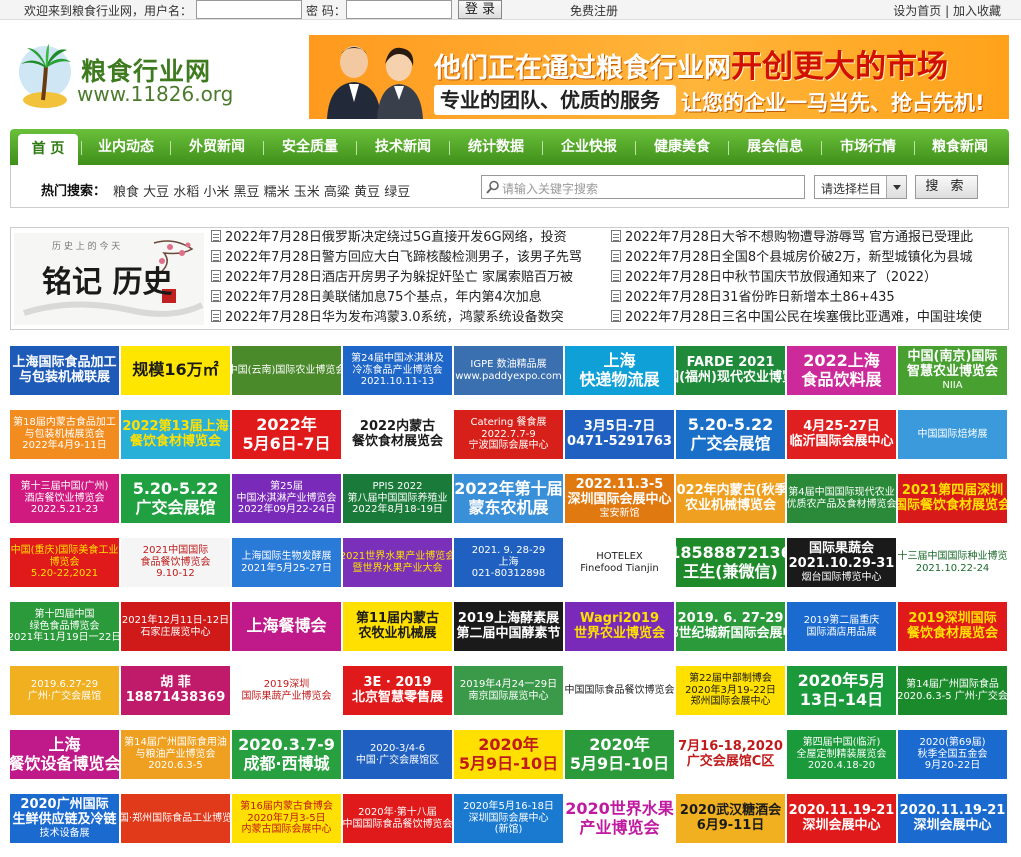 The height and width of the screenshot is (857, 1021). What do you see at coordinates (841, 434) in the screenshot?
I see `exhibition-ad: 4月25-27日 临沂国际会展中心` at bounding box center [841, 434].